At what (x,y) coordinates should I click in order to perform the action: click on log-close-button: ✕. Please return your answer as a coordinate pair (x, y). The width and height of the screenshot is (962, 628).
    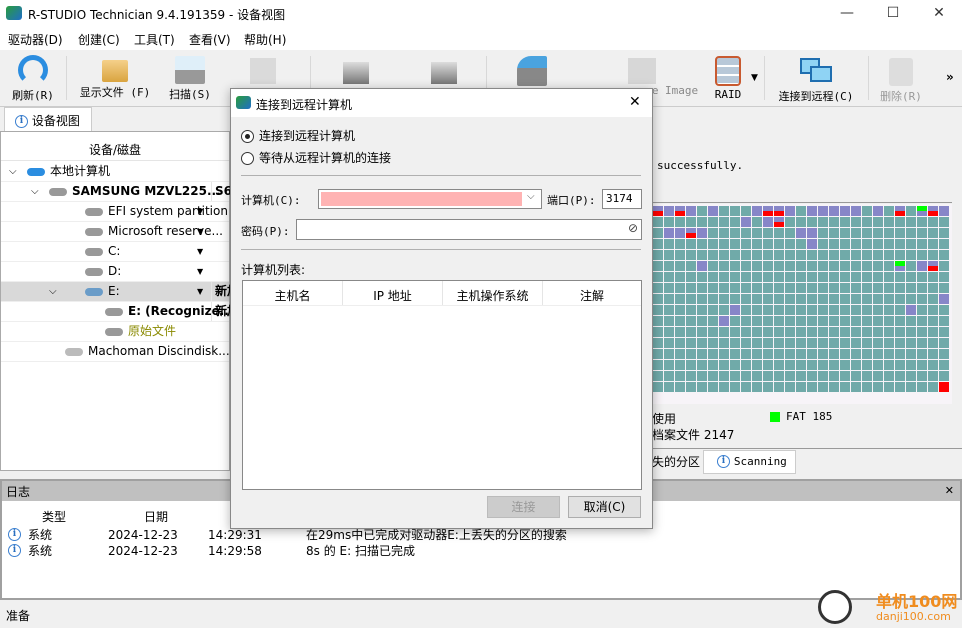
    Looking at the image, I should click on (949, 490).